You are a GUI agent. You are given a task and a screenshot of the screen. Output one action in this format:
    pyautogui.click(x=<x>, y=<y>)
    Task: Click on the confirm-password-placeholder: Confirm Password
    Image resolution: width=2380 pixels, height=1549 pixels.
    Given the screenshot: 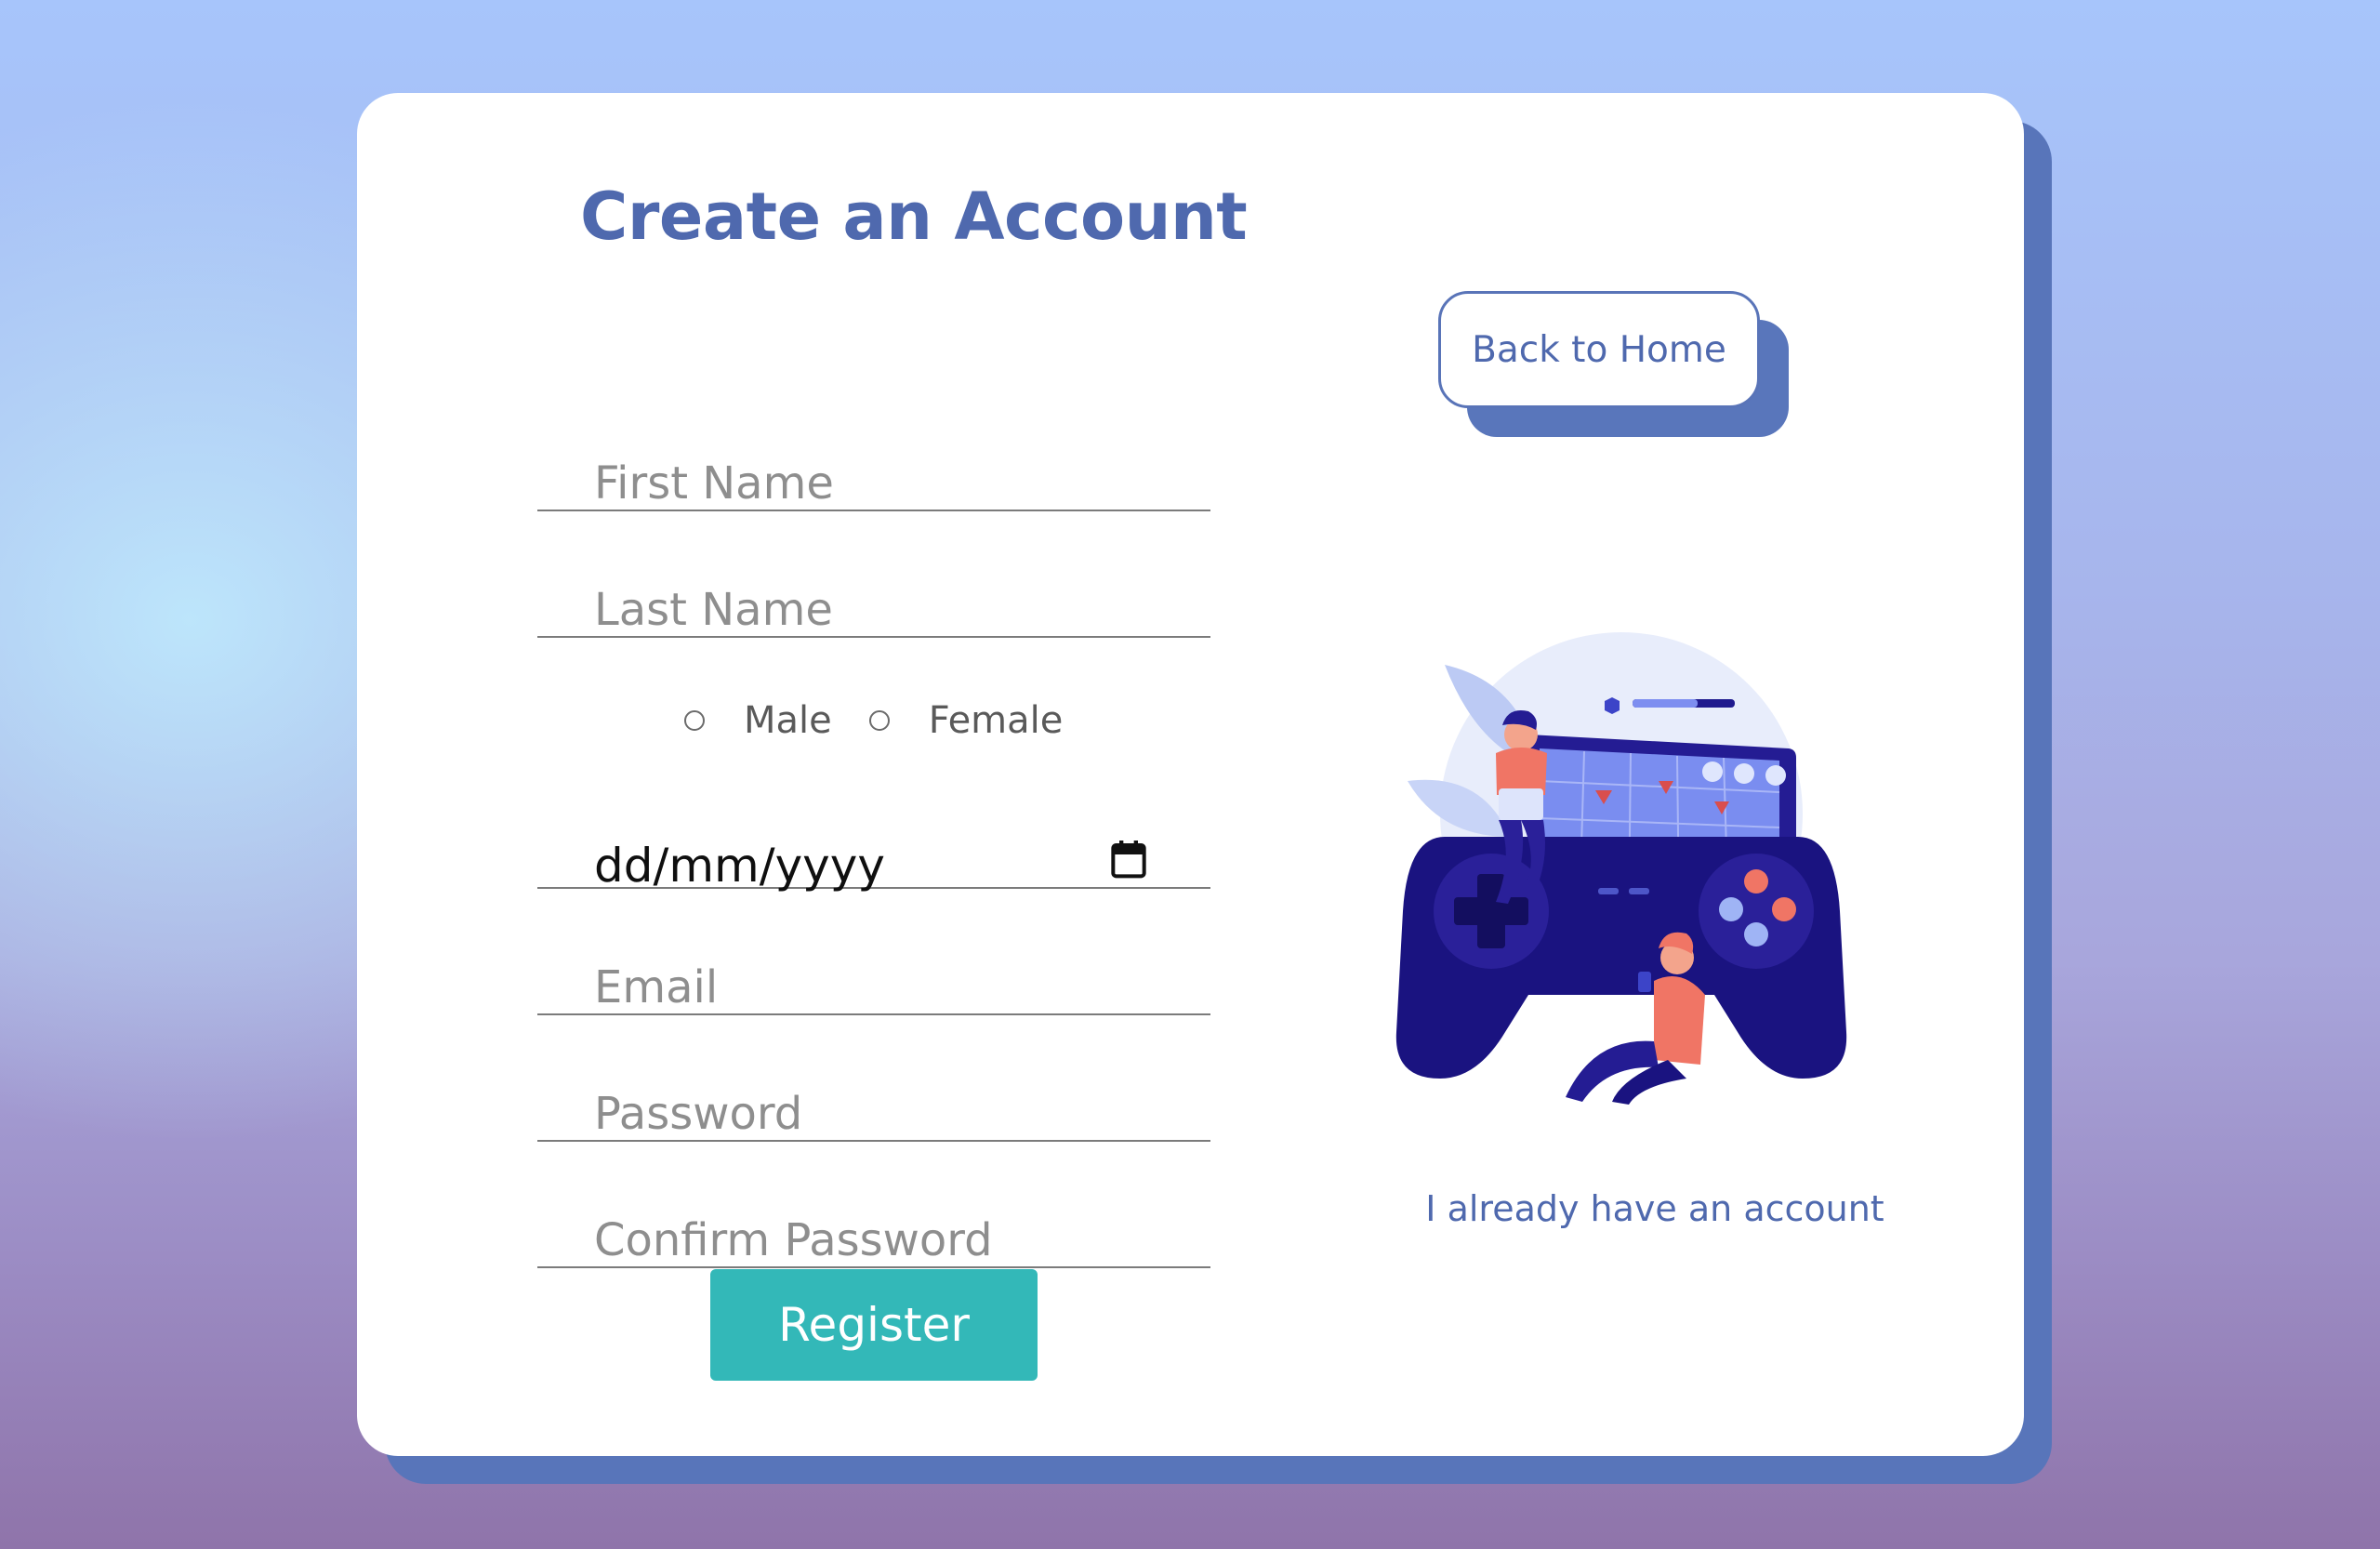 What is the action you would take?
    pyautogui.click(x=793, y=1240)
    